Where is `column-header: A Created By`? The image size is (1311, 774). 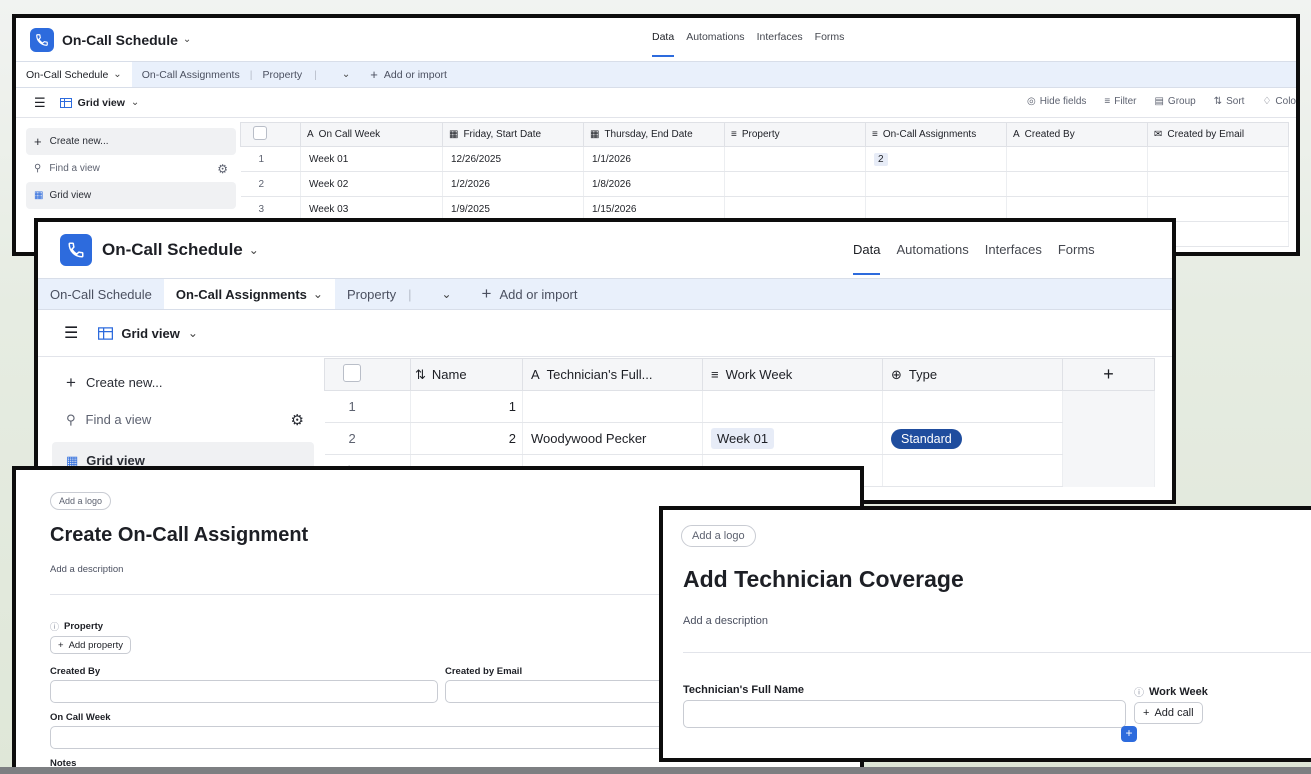
column-header: A Created By is located at coordinates (1077, 134).